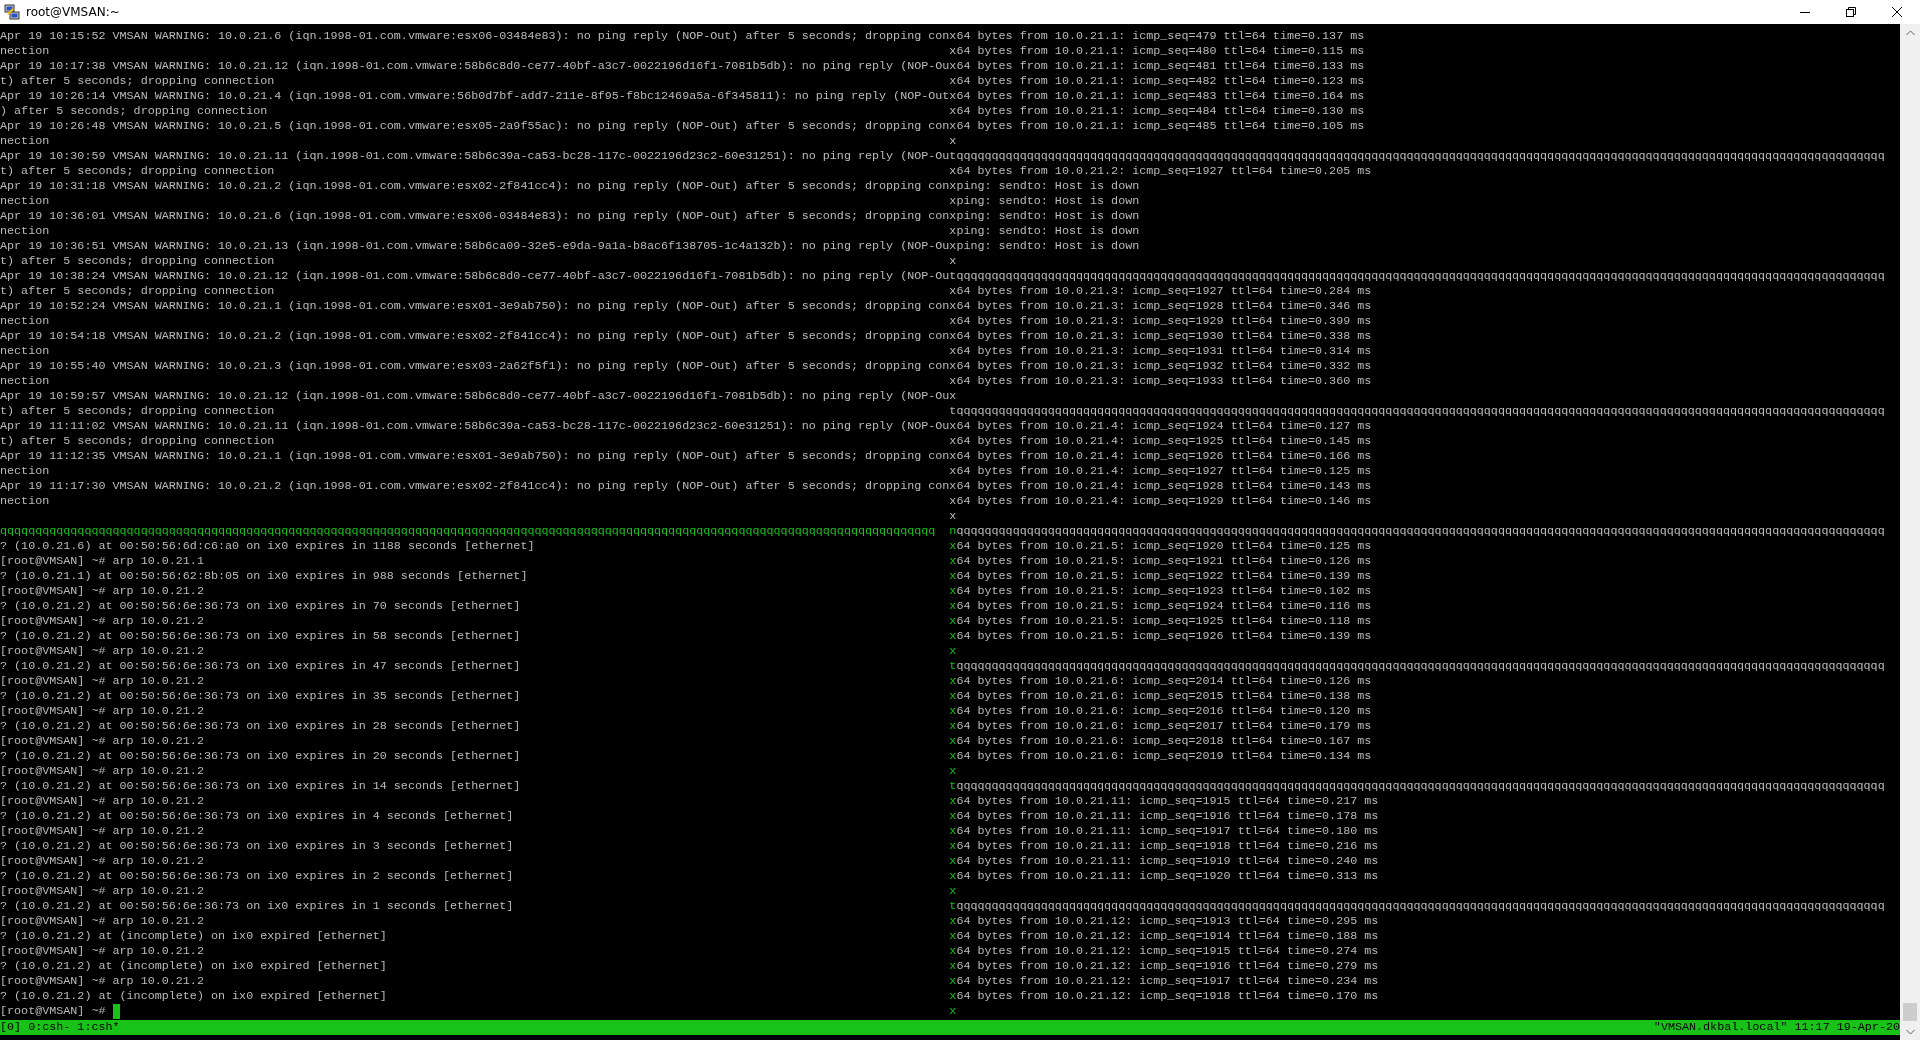 This screenshot has height=1040, width=1920. Describe the element at coordinates (1164, 366) in the screenshot. I see `terminal-line: 64 bytes from 10.0.21.3: icmp_seq=1932 ttl=64 time=0.332 ms` at that location.